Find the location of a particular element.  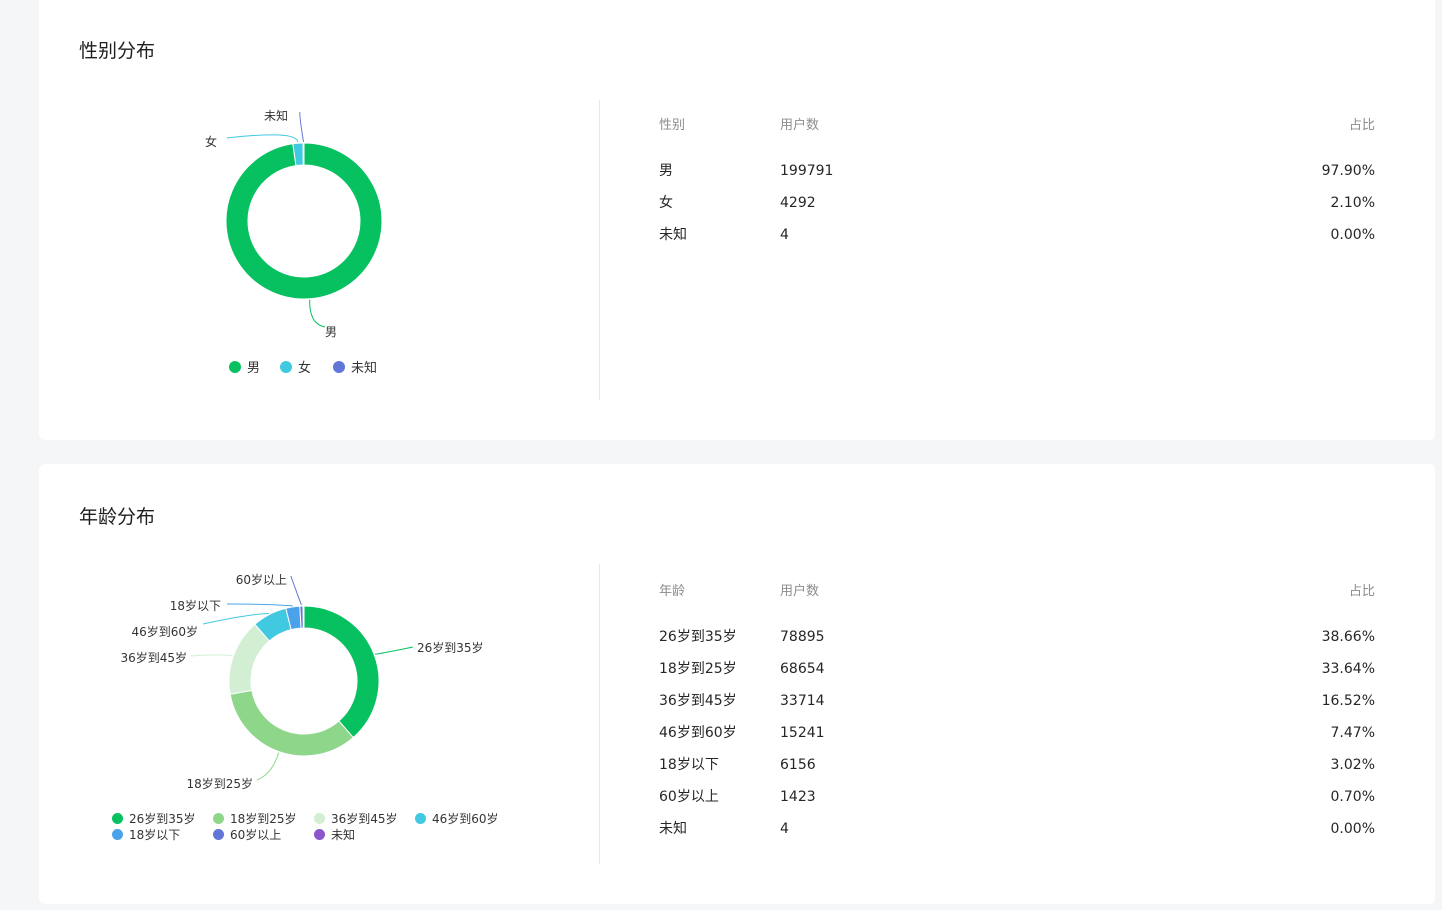

row-label: 18岁以下 is located at coordinates (689, 765).